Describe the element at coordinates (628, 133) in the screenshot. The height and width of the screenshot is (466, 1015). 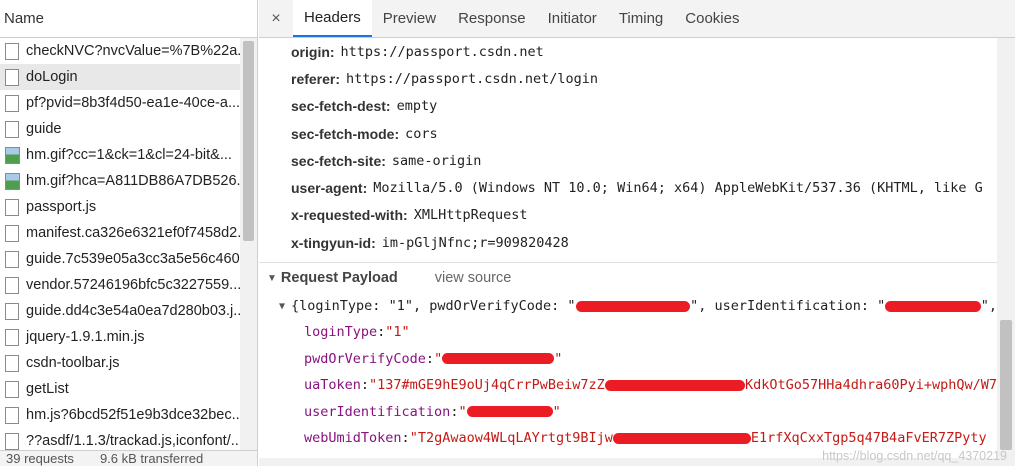
I see `header-row: sec-fetch-mode: cors` at that location.